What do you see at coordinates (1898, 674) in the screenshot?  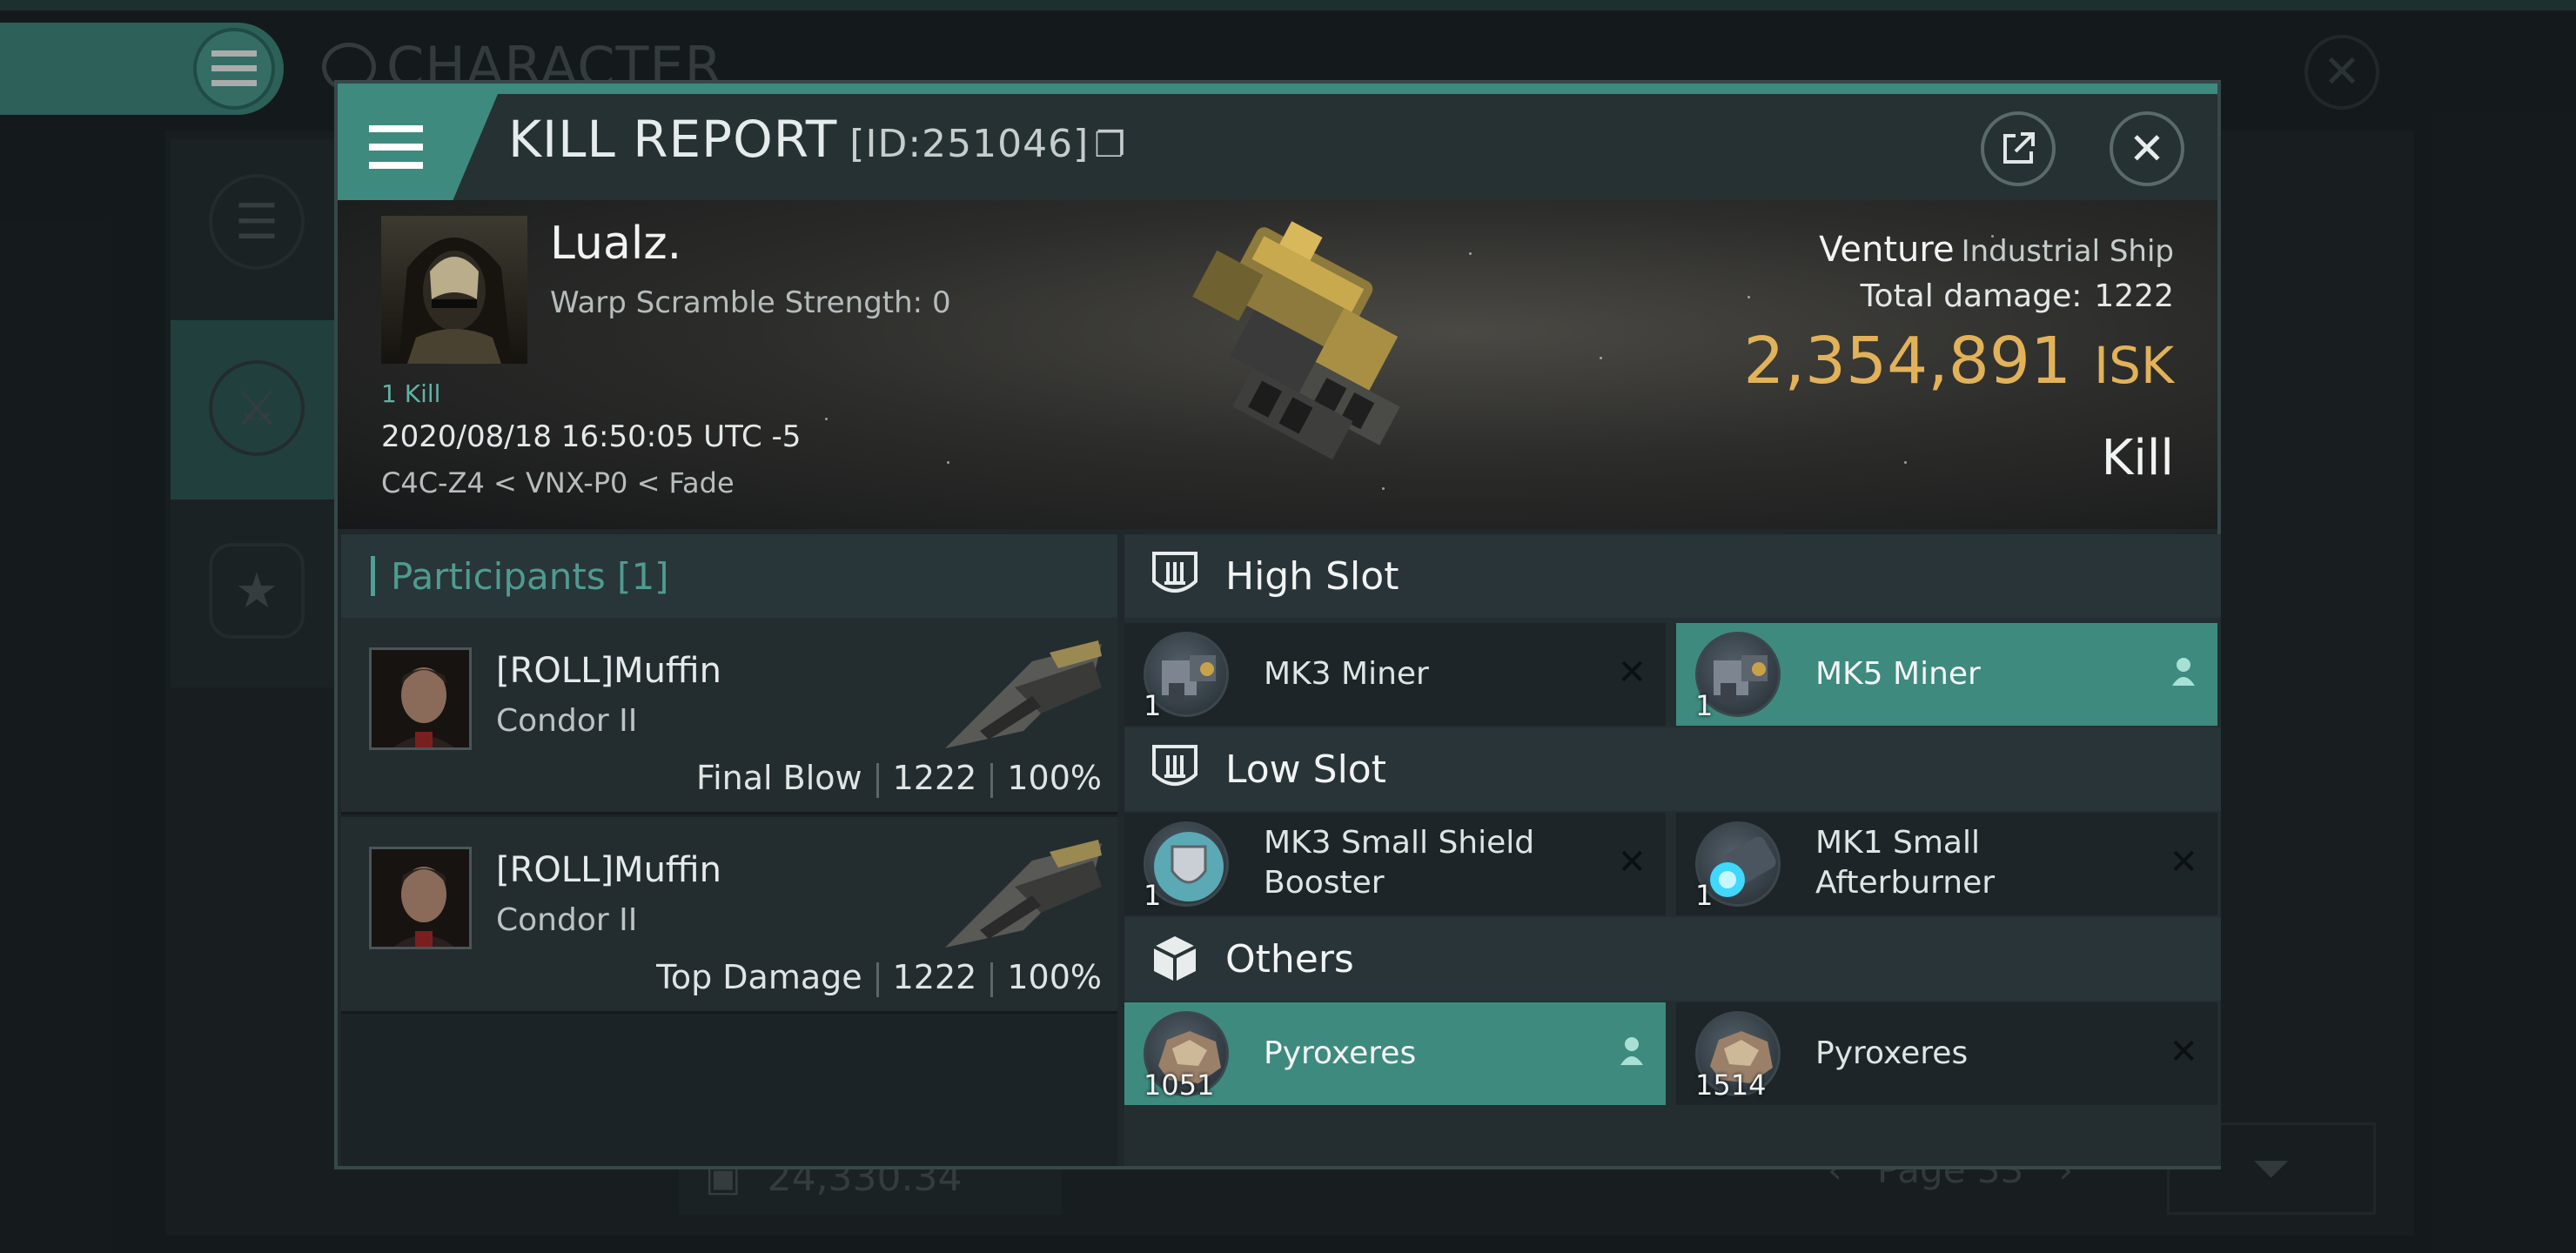 I see `module-name: MK5 Miner` at bounding box center [1898, 674].